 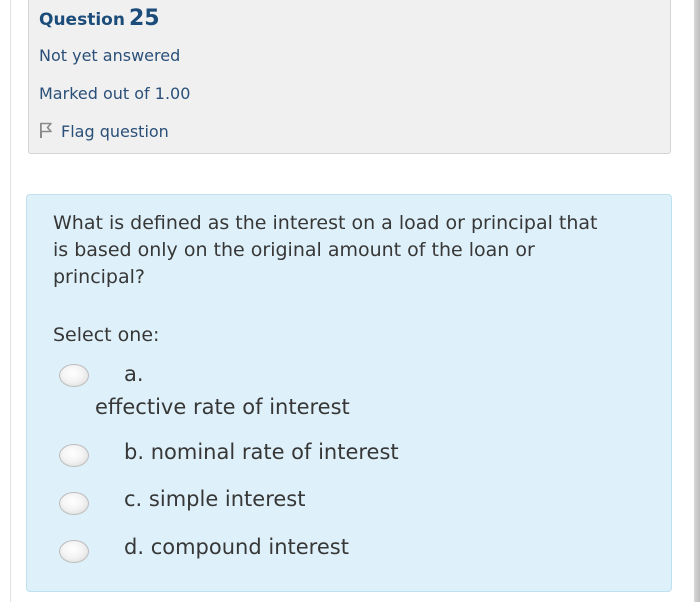 I want to click on option-d-radio, so click(x=74, y=551).